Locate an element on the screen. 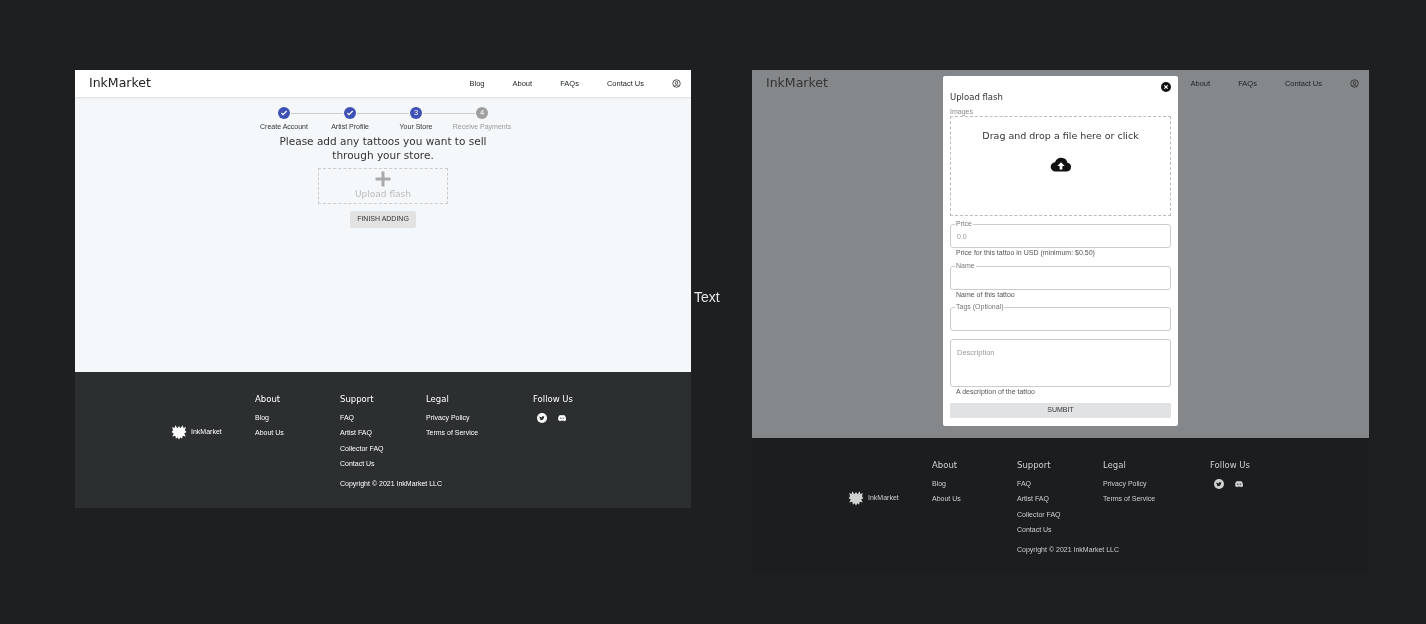 The image size is (1426, 624). file-dropzone: Drag and drop a file here or click is located at coordinates (1060, 166).